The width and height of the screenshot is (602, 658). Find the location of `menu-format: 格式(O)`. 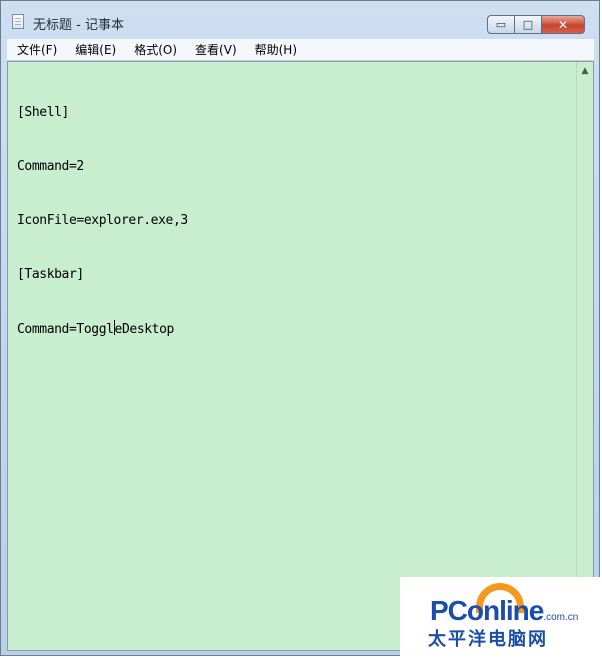

menu-format: 格式(O) is located at coordinates (155, 49).